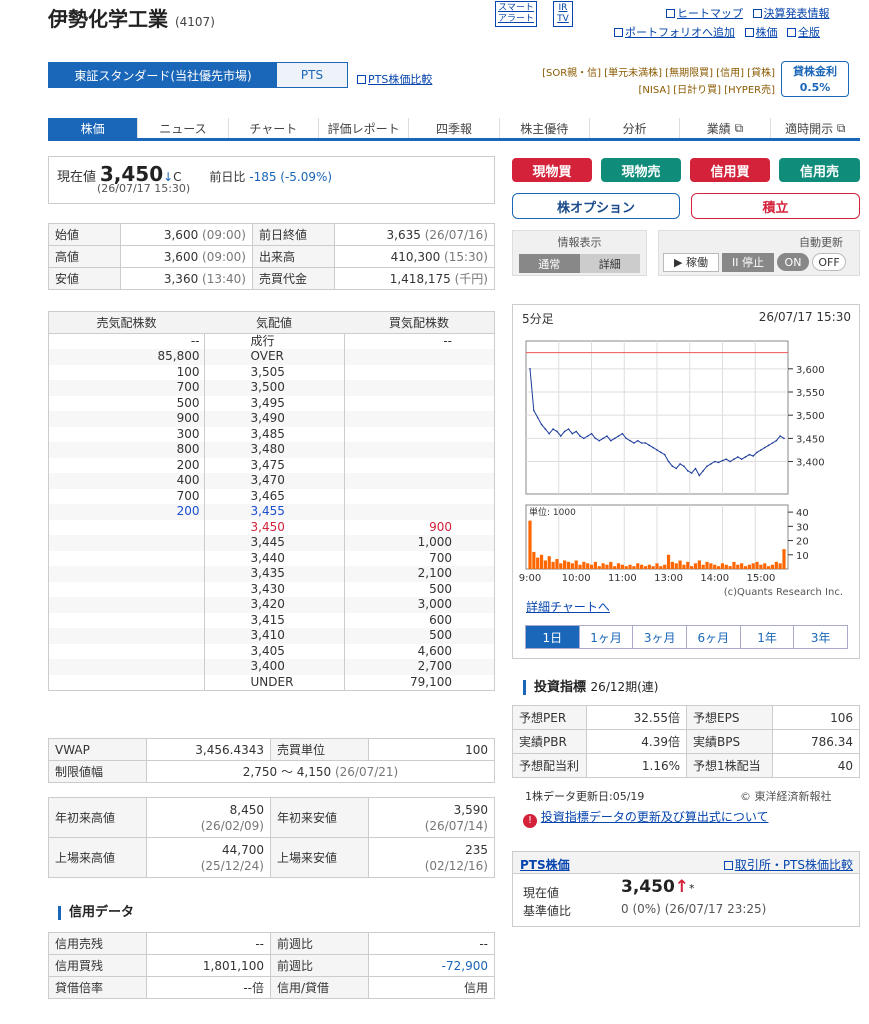 This screenshot has width=869, height=1024. Describe the element at coordinates (549, 263) in the screenshot. I see `normal-view-button: 通常` at that location.